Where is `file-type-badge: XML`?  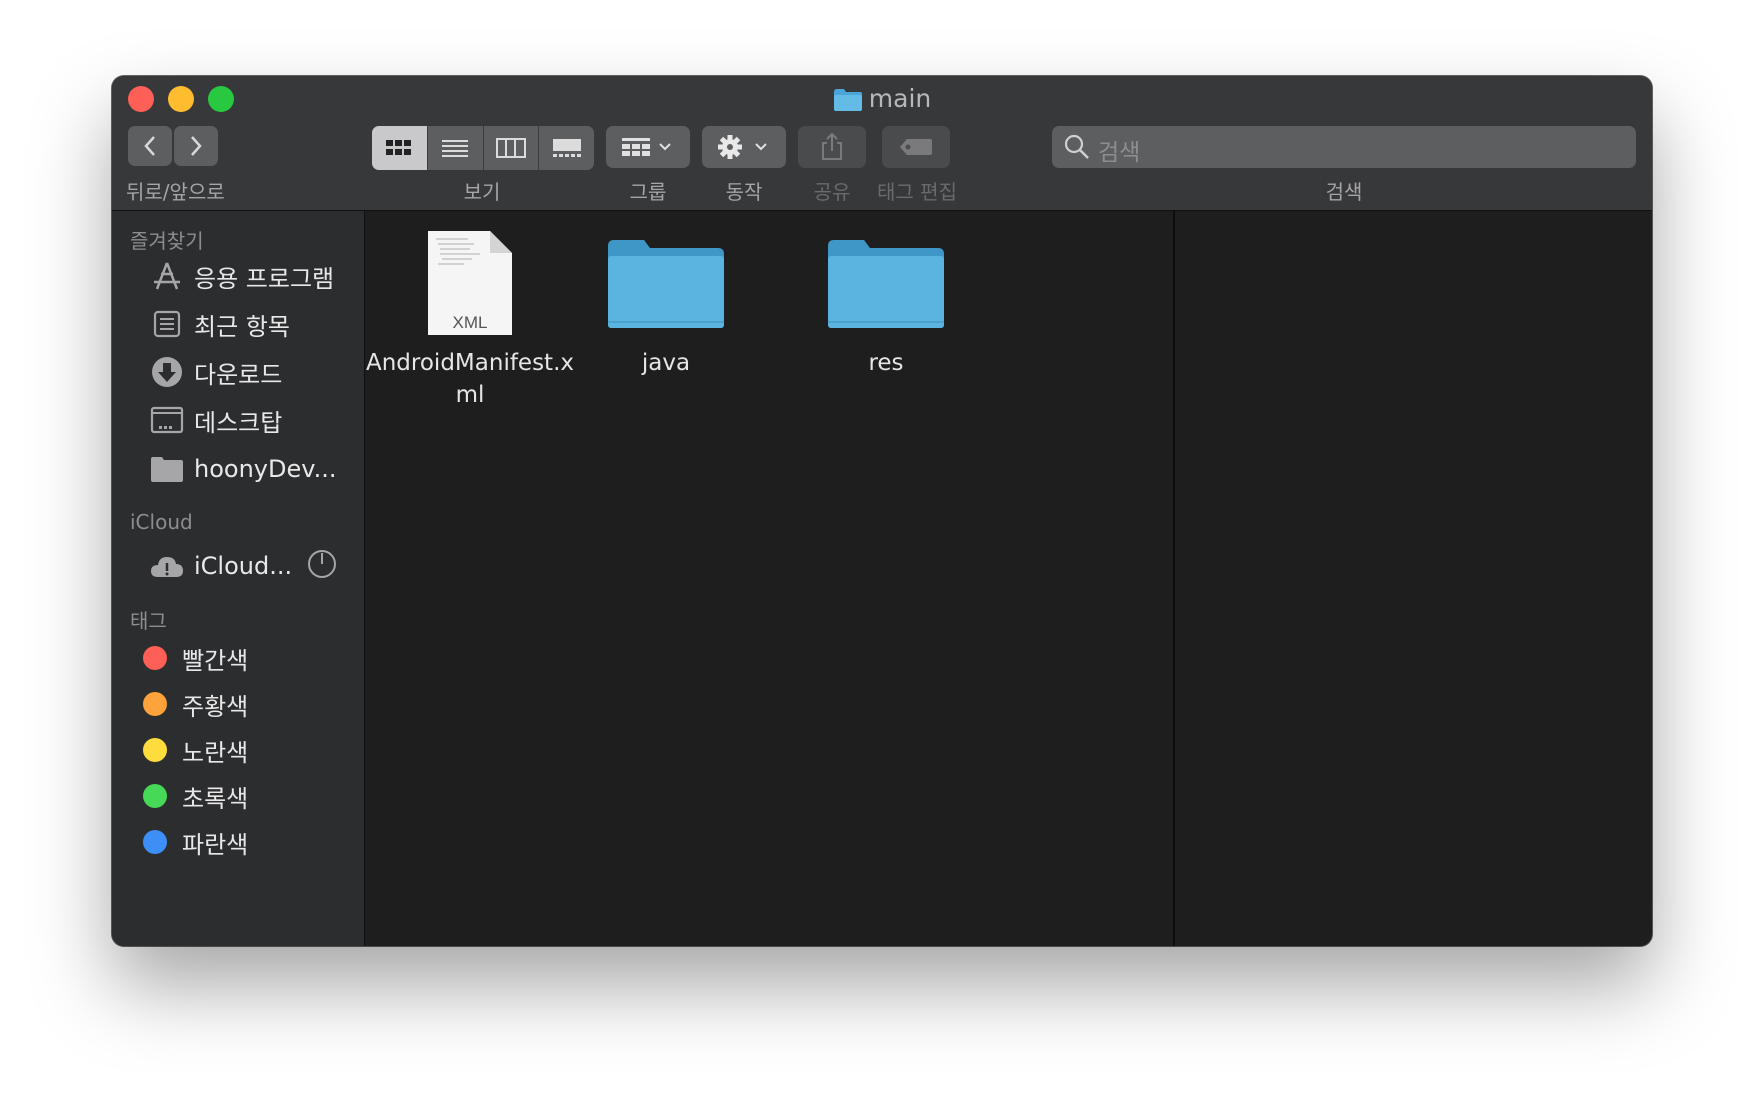
file-type-badge: XML is located at coordinates (470, 322).